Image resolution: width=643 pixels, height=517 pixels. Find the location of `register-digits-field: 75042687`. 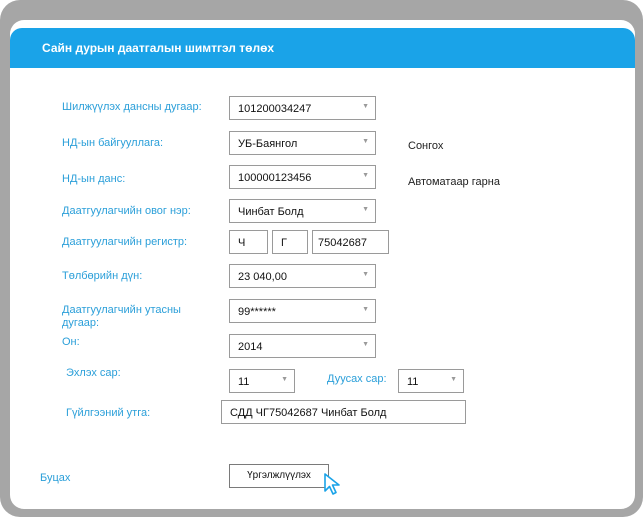

register-digits-field: 75042687 is located at coordinates (350, 242).